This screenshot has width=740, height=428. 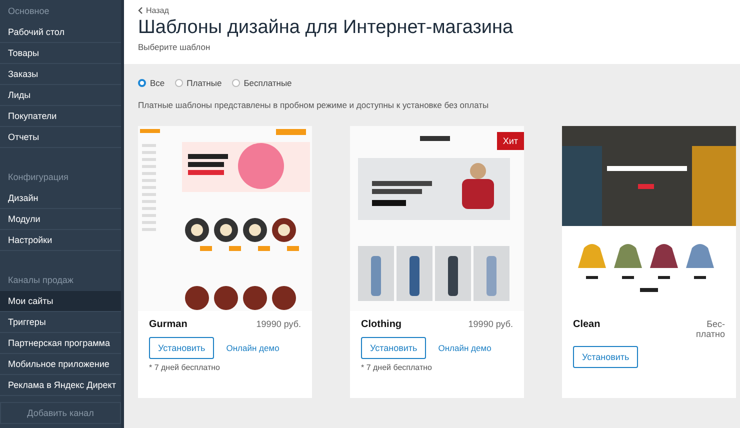 What do you see at coordinates (60, 219) in the screenshot?
I see `nav-item: Модули` at bounding box center [60, 219].